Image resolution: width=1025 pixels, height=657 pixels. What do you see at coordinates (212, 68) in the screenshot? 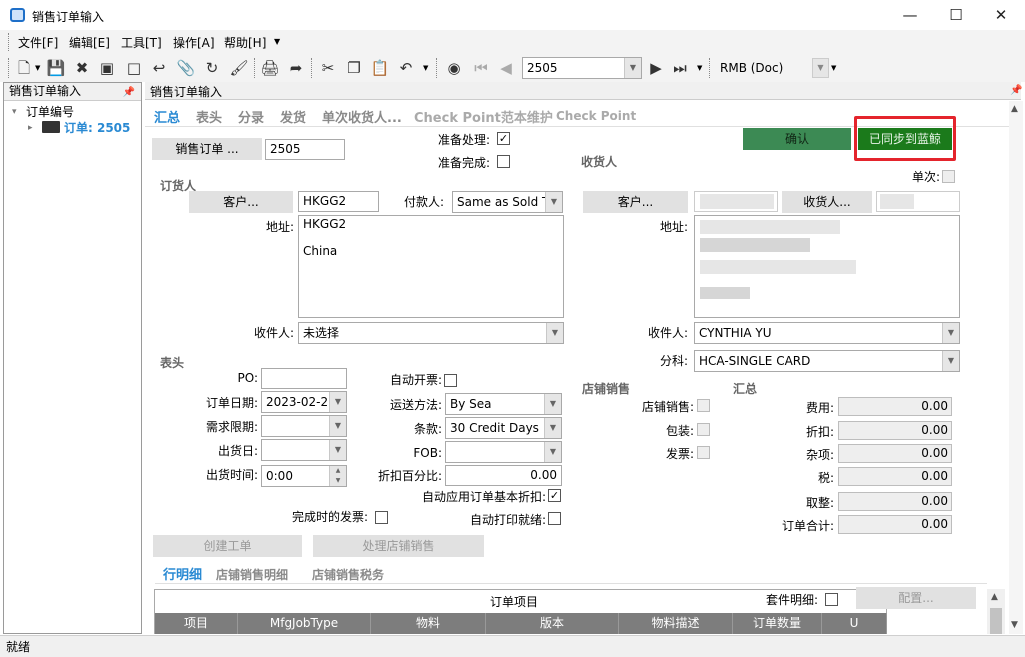
I see `refresh-icon: ↻` at bounding box center [212, 68].